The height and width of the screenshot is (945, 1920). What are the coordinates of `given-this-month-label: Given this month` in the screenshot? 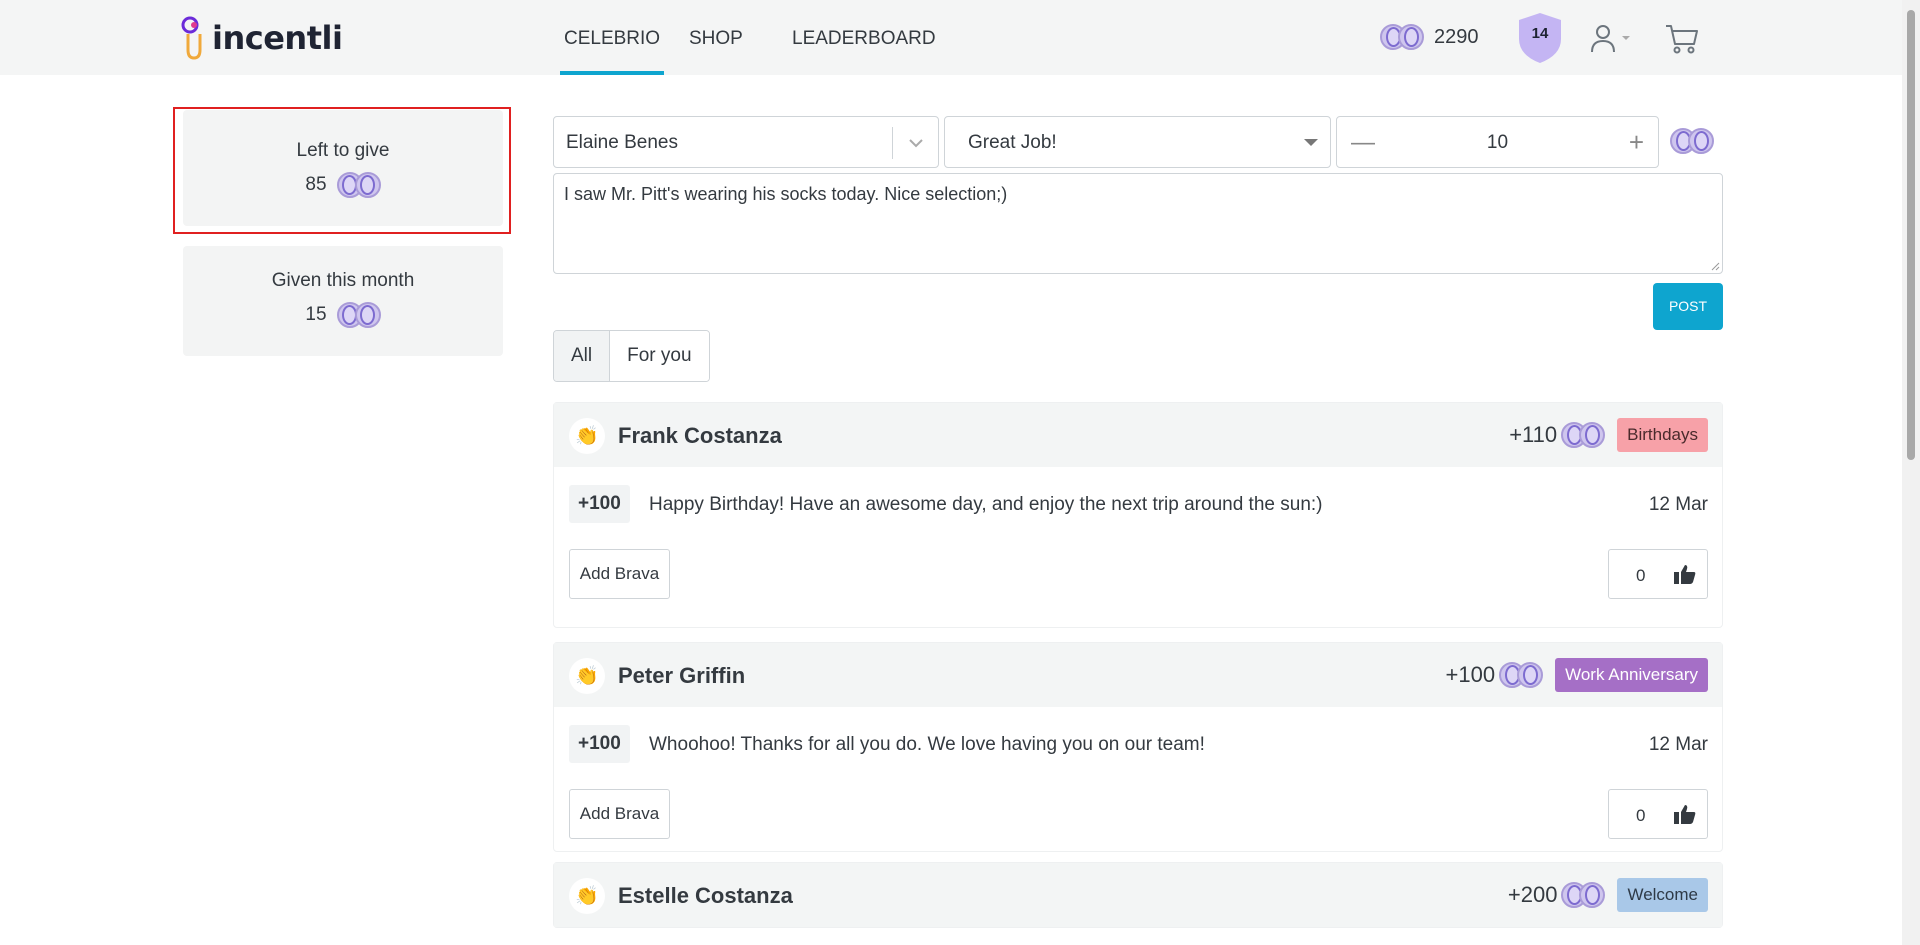 It's located at (343, 280).